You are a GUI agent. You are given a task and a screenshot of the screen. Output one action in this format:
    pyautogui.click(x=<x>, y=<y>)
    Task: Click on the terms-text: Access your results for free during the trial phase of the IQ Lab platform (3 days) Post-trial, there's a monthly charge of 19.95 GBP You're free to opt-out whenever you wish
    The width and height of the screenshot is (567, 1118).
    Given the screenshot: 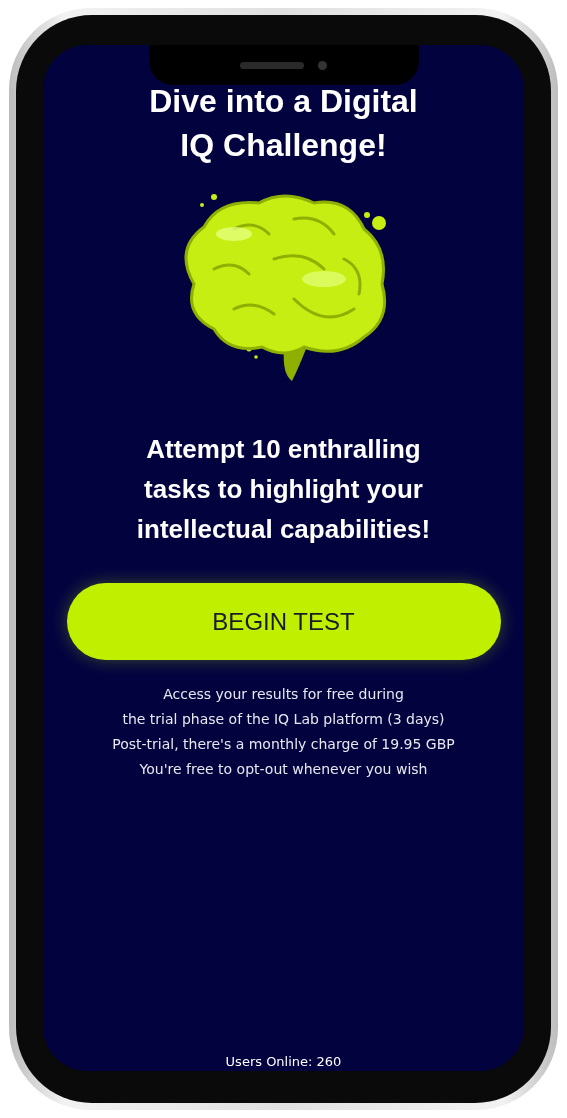 What is the action you would take?
    pyautogui.click(x=283, y=732)
    